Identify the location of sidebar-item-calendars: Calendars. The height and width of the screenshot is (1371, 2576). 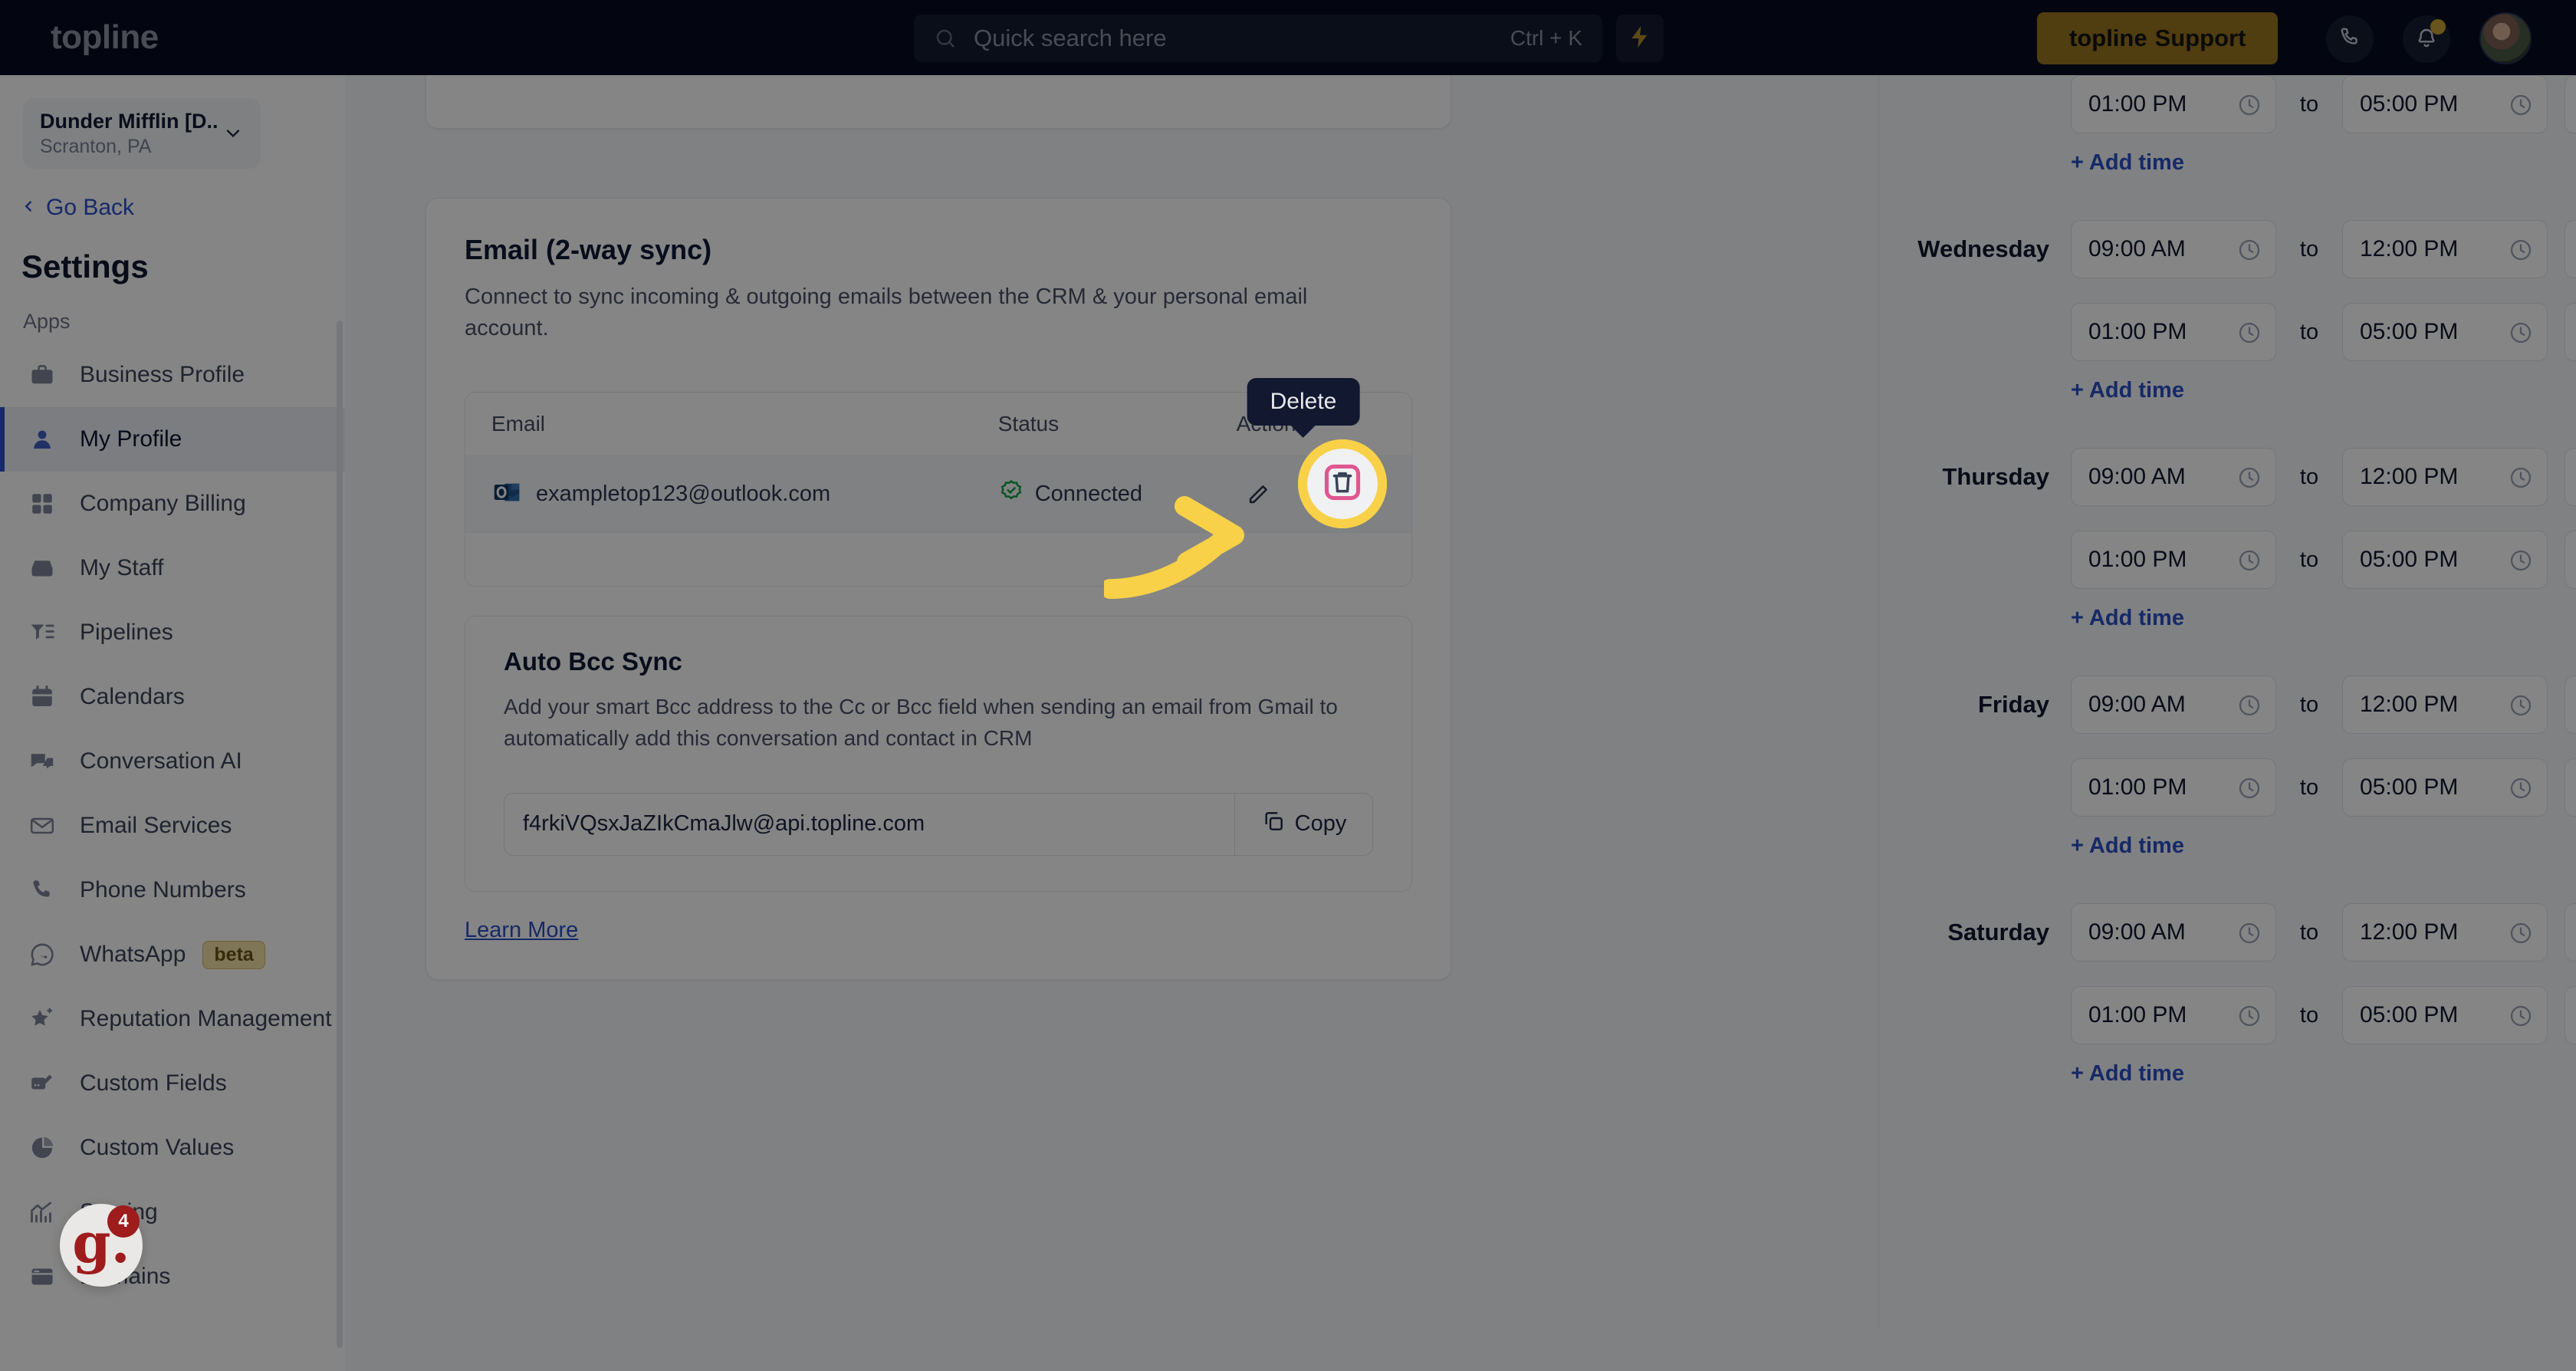
(172, 697).